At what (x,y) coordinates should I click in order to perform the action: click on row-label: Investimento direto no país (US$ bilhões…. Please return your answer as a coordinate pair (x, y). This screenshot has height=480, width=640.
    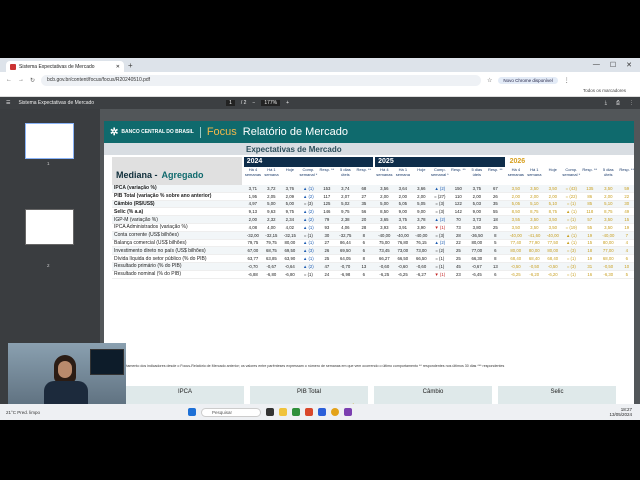
    Looking at the image, I should click on (160, 250).